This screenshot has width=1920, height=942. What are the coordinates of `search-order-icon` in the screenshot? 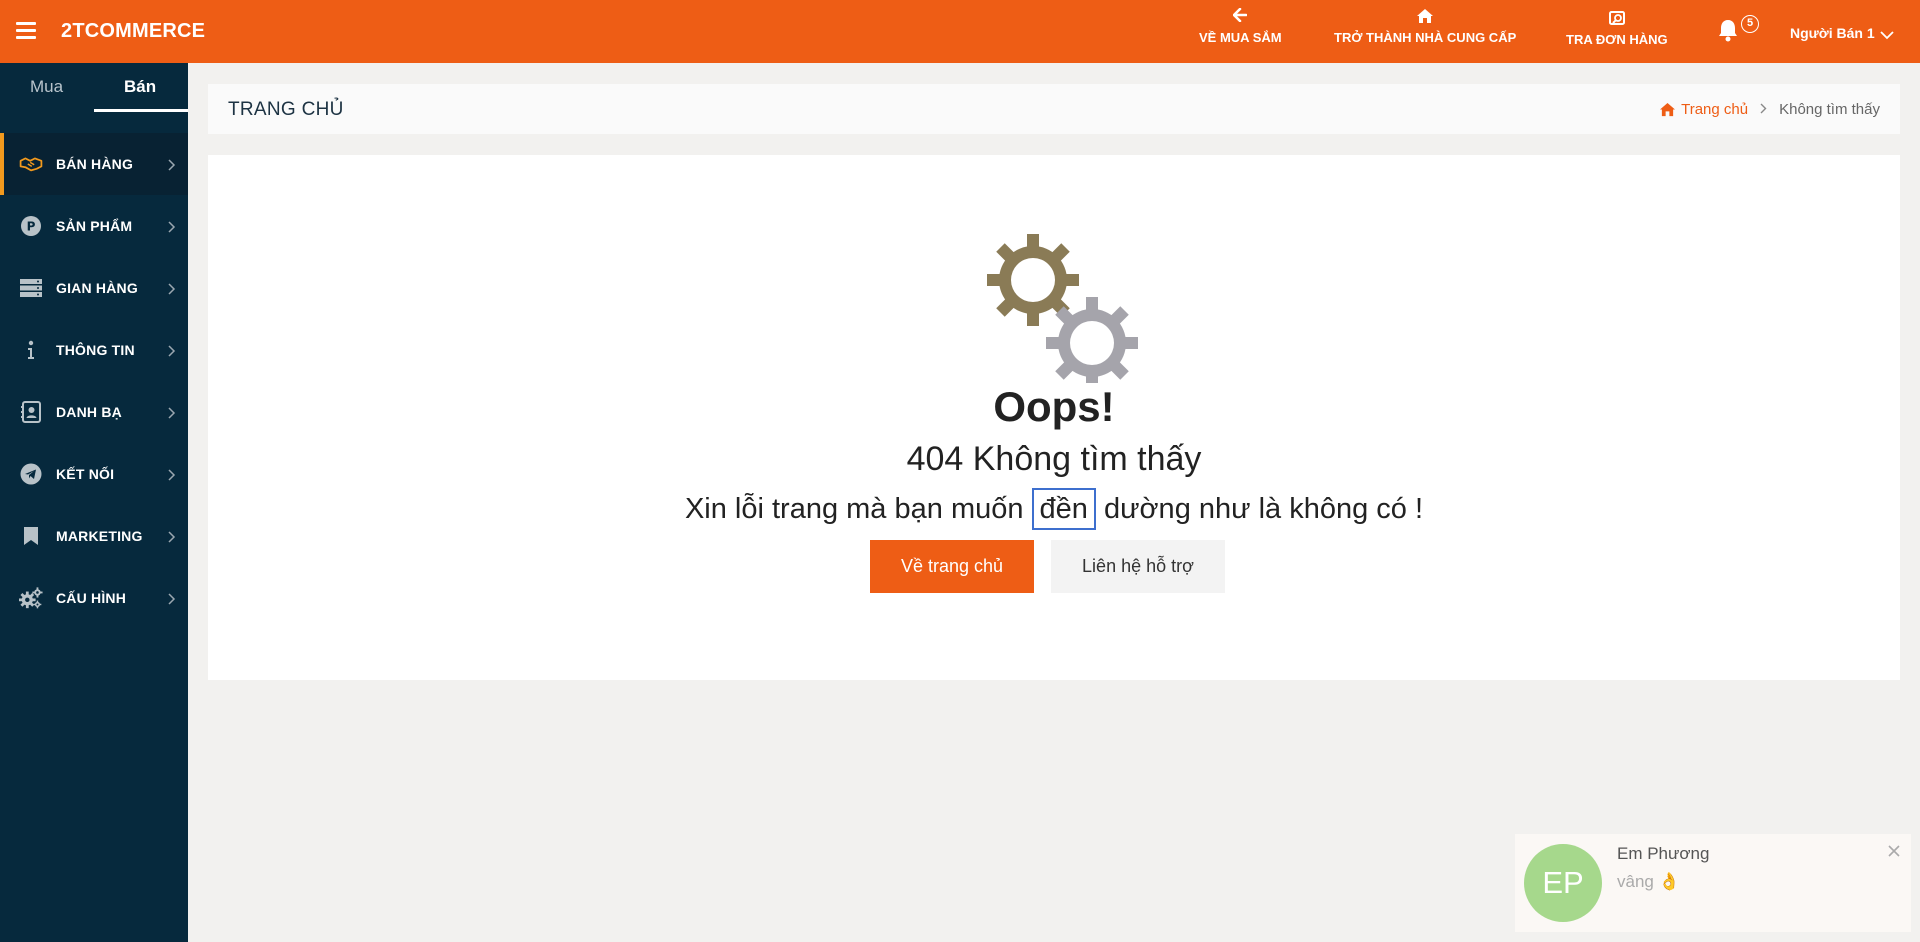 It's located at (1617, 21).